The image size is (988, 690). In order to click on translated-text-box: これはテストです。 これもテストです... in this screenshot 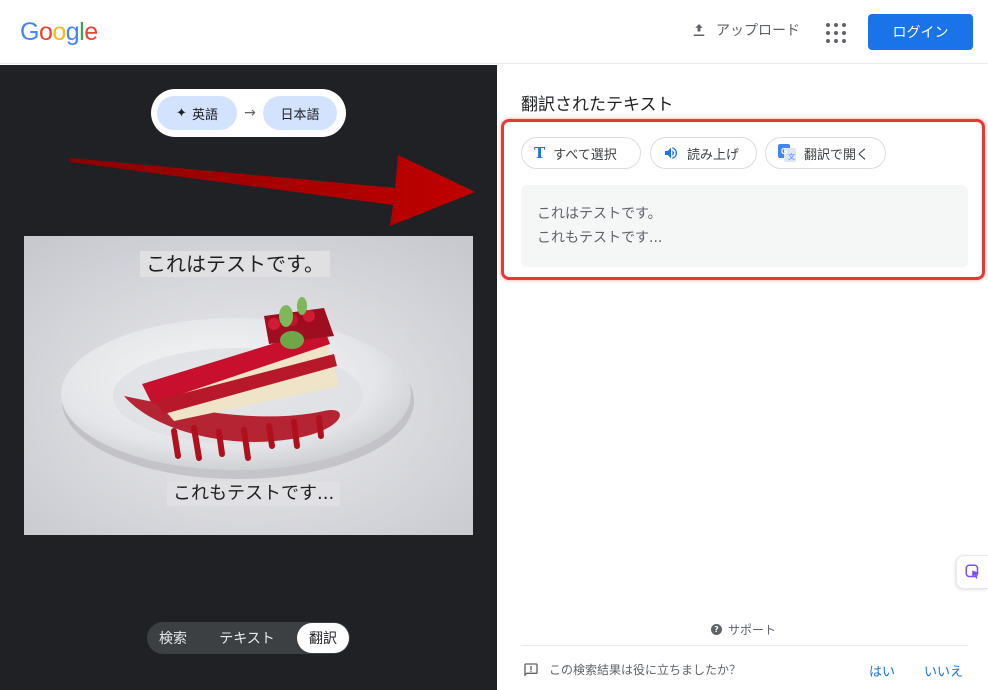, I will do `click(744, 226)`.